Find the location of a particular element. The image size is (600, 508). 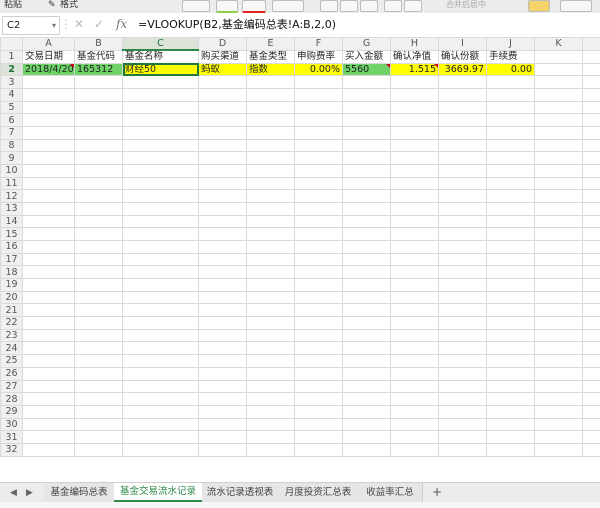

cell-channel: 蚂蚁 is located at coordinates (222, 69).